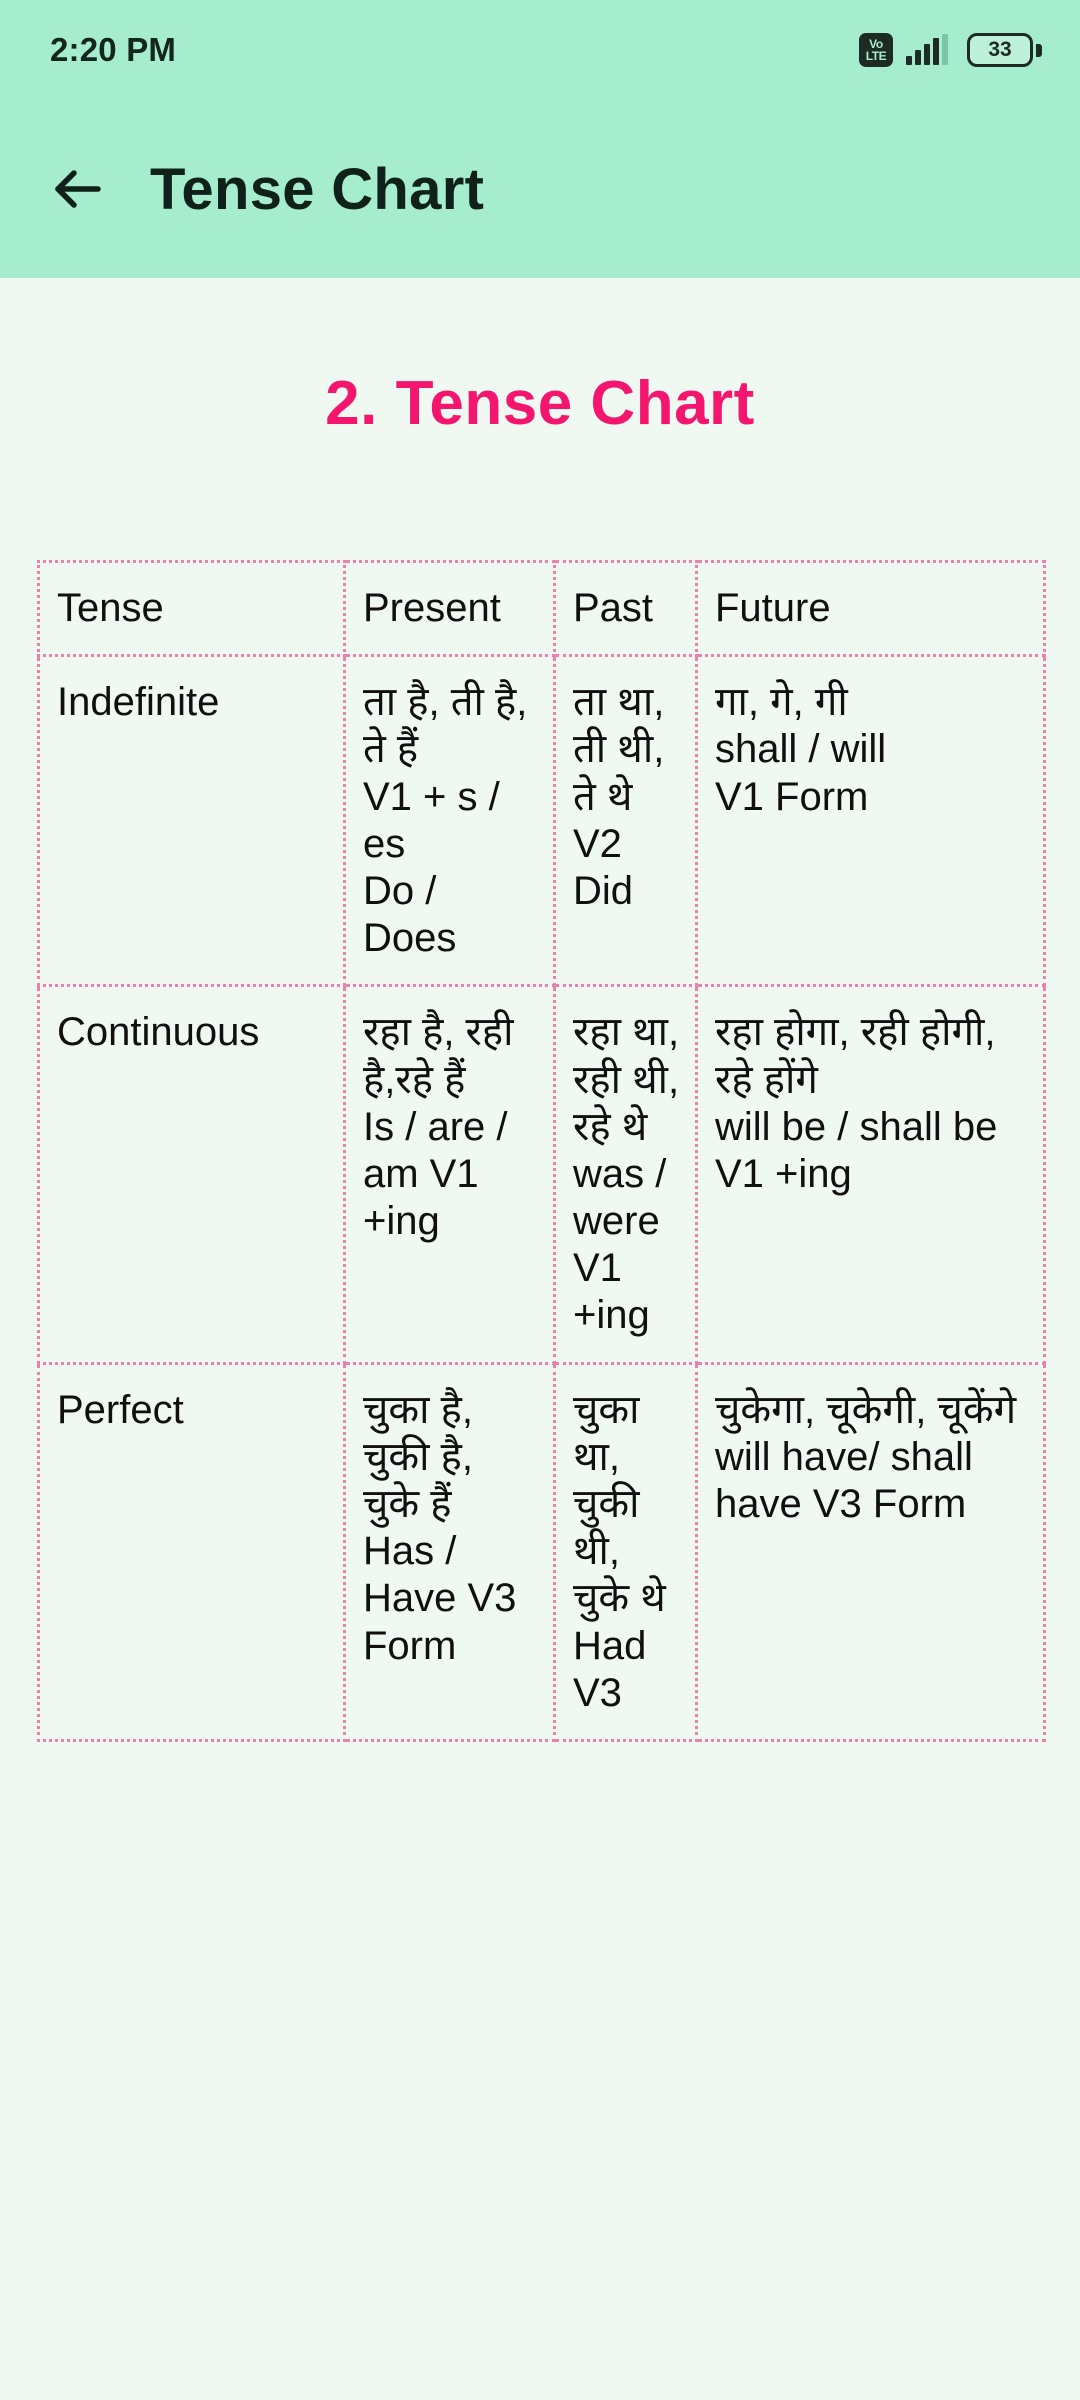 The width and height of the screenshot is (1080, 2400). I want to click on cell-perfect-past: चुका था, चुकी थी, चुके थे Had V3, so click(625, 1551).